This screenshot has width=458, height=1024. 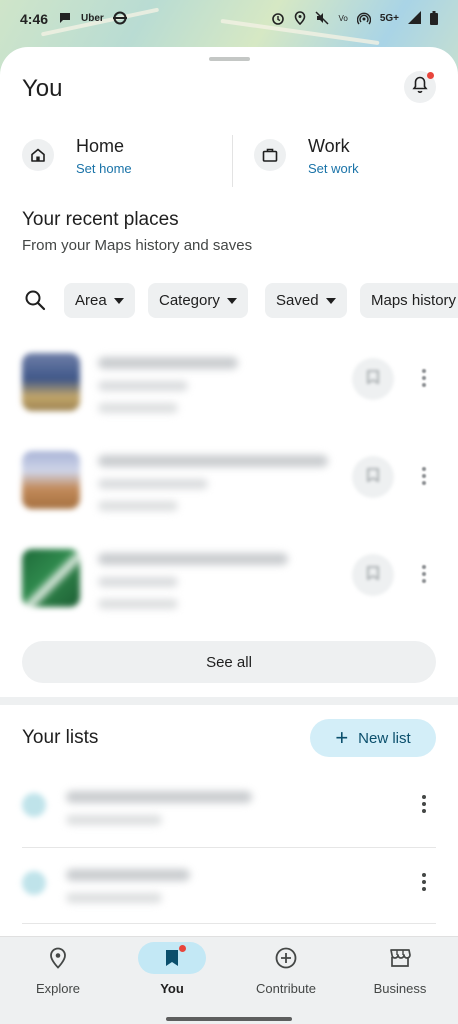 I want to click on places-divider, so click(x=232, y=161).